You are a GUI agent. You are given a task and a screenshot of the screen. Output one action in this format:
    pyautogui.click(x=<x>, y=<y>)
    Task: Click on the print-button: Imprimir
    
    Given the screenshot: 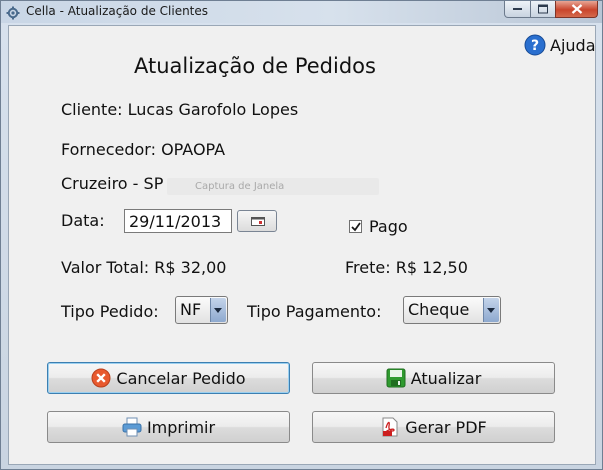 What is the action you would take?
    pyautogui.click(x=168, y=427)
    